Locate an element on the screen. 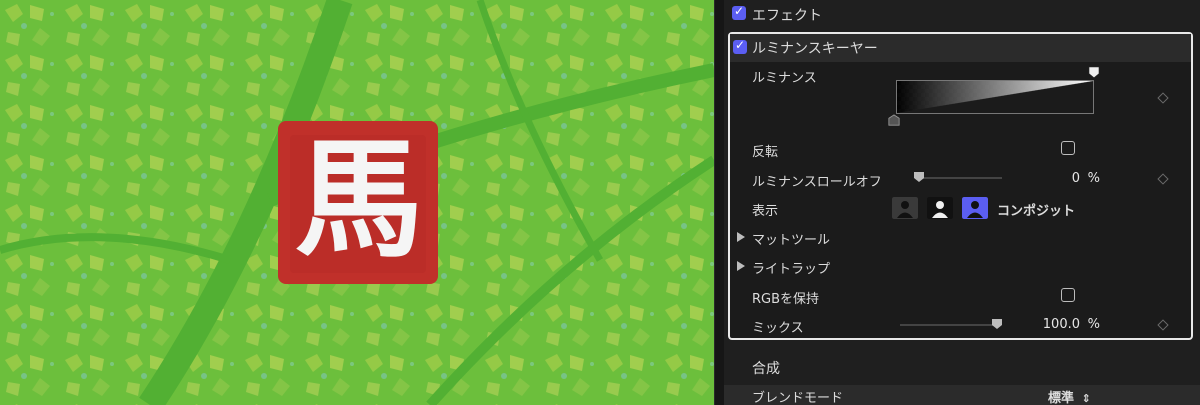 The image size is (1200, 405). luma-keyer-checkbox is located at coordinates (740, 46).